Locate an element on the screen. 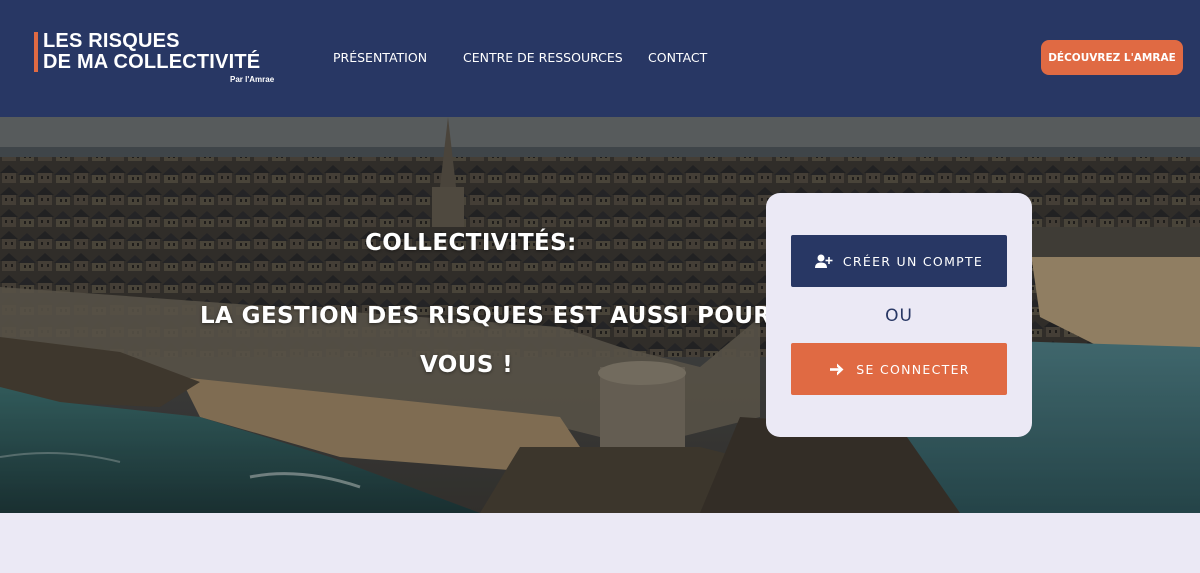 The width and height of the screenshot is (1200, 573). discover-amrae-button: DÉCOUVREZ L'AMRAE is located at coordinates (1112, 57).